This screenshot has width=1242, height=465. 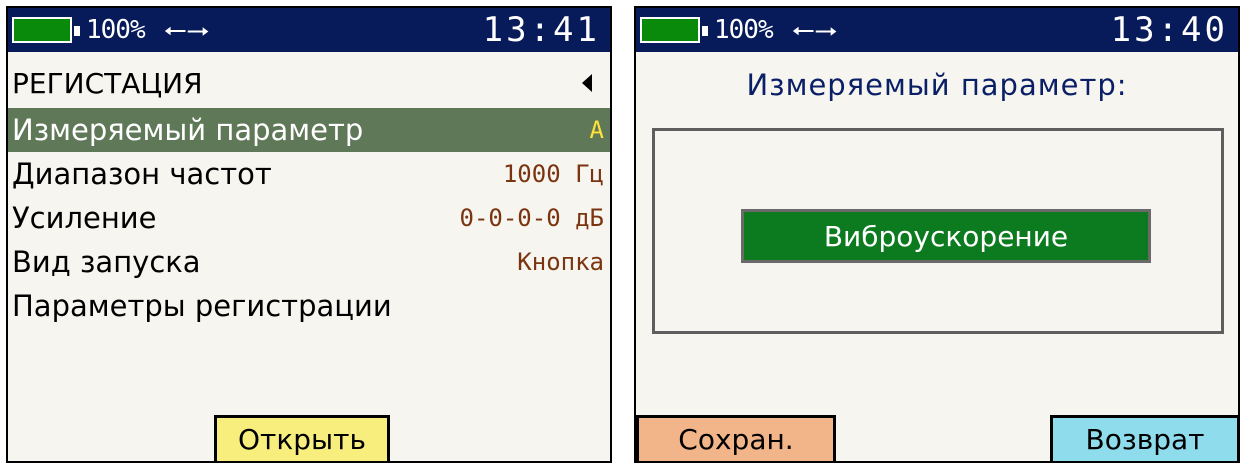 What do you see at coordinates (560, 262) in the screenshot?
I see `menu-item-value: Кнопка` at bounding box center [560, 262].